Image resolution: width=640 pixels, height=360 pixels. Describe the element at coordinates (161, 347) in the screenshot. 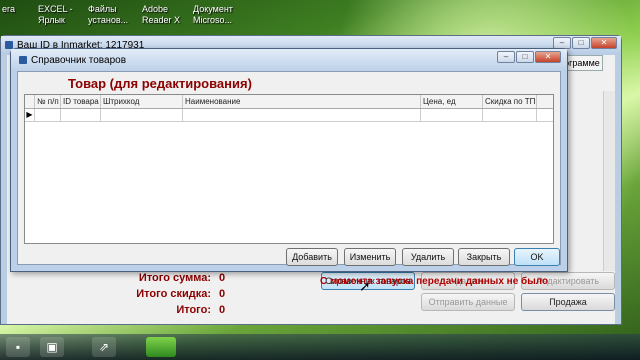

I see `taskbar-active-window-icon` at that location.